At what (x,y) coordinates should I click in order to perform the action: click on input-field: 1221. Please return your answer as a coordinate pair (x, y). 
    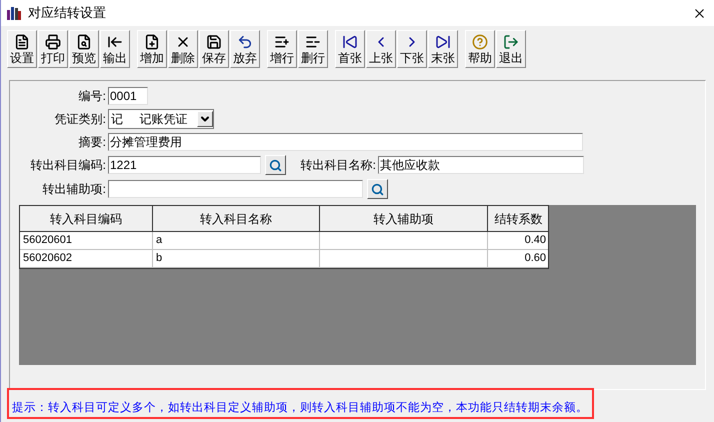
    Looking at the image, I should click on (184, 165).